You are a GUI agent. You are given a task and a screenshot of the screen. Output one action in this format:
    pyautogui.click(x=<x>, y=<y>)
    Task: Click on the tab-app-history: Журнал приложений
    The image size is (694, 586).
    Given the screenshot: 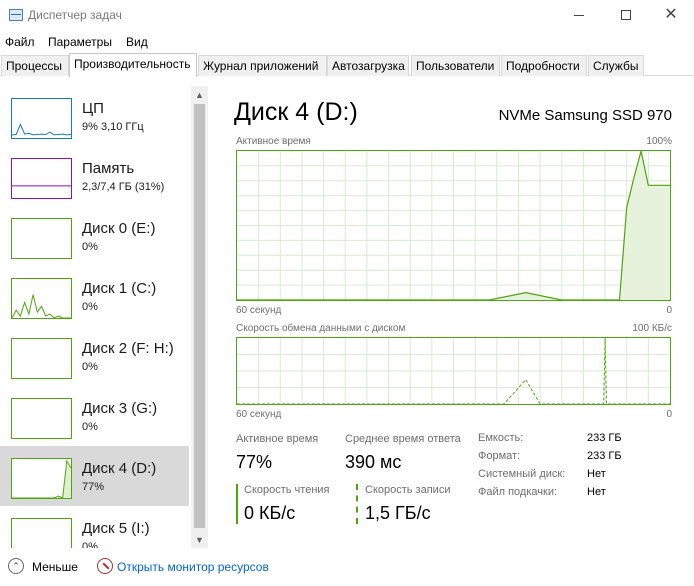 What is the action you would take?
    pyautogui.click(x=262, y=65)
    